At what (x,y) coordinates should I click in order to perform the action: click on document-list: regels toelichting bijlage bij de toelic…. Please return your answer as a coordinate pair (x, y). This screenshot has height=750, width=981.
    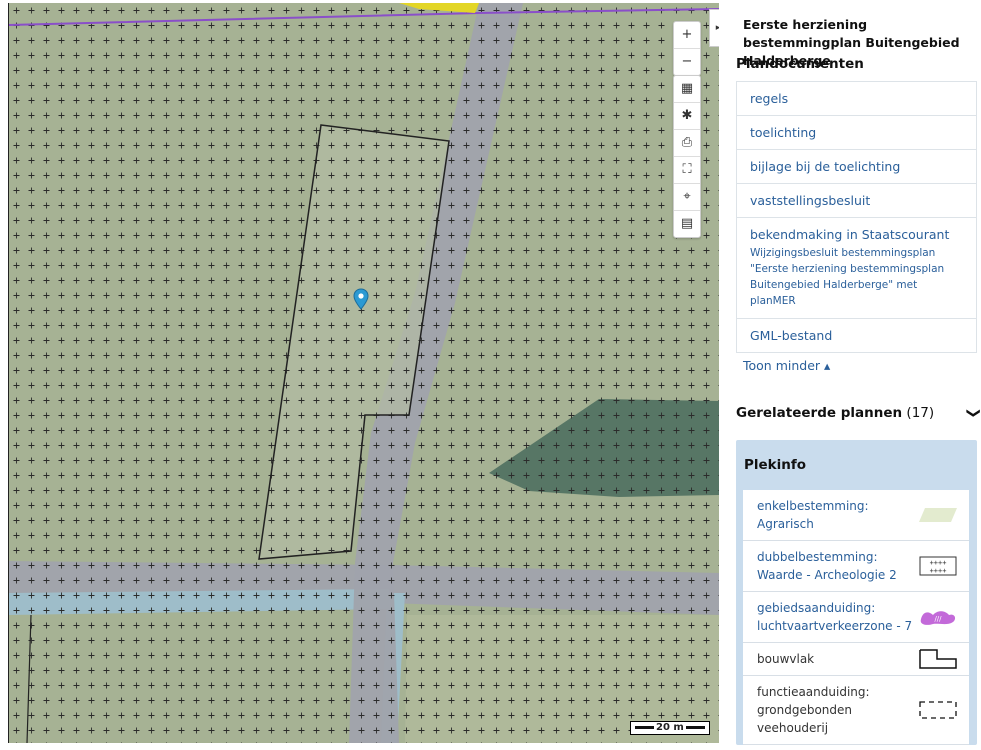
    Looking at the image, I should click on (856, 217).